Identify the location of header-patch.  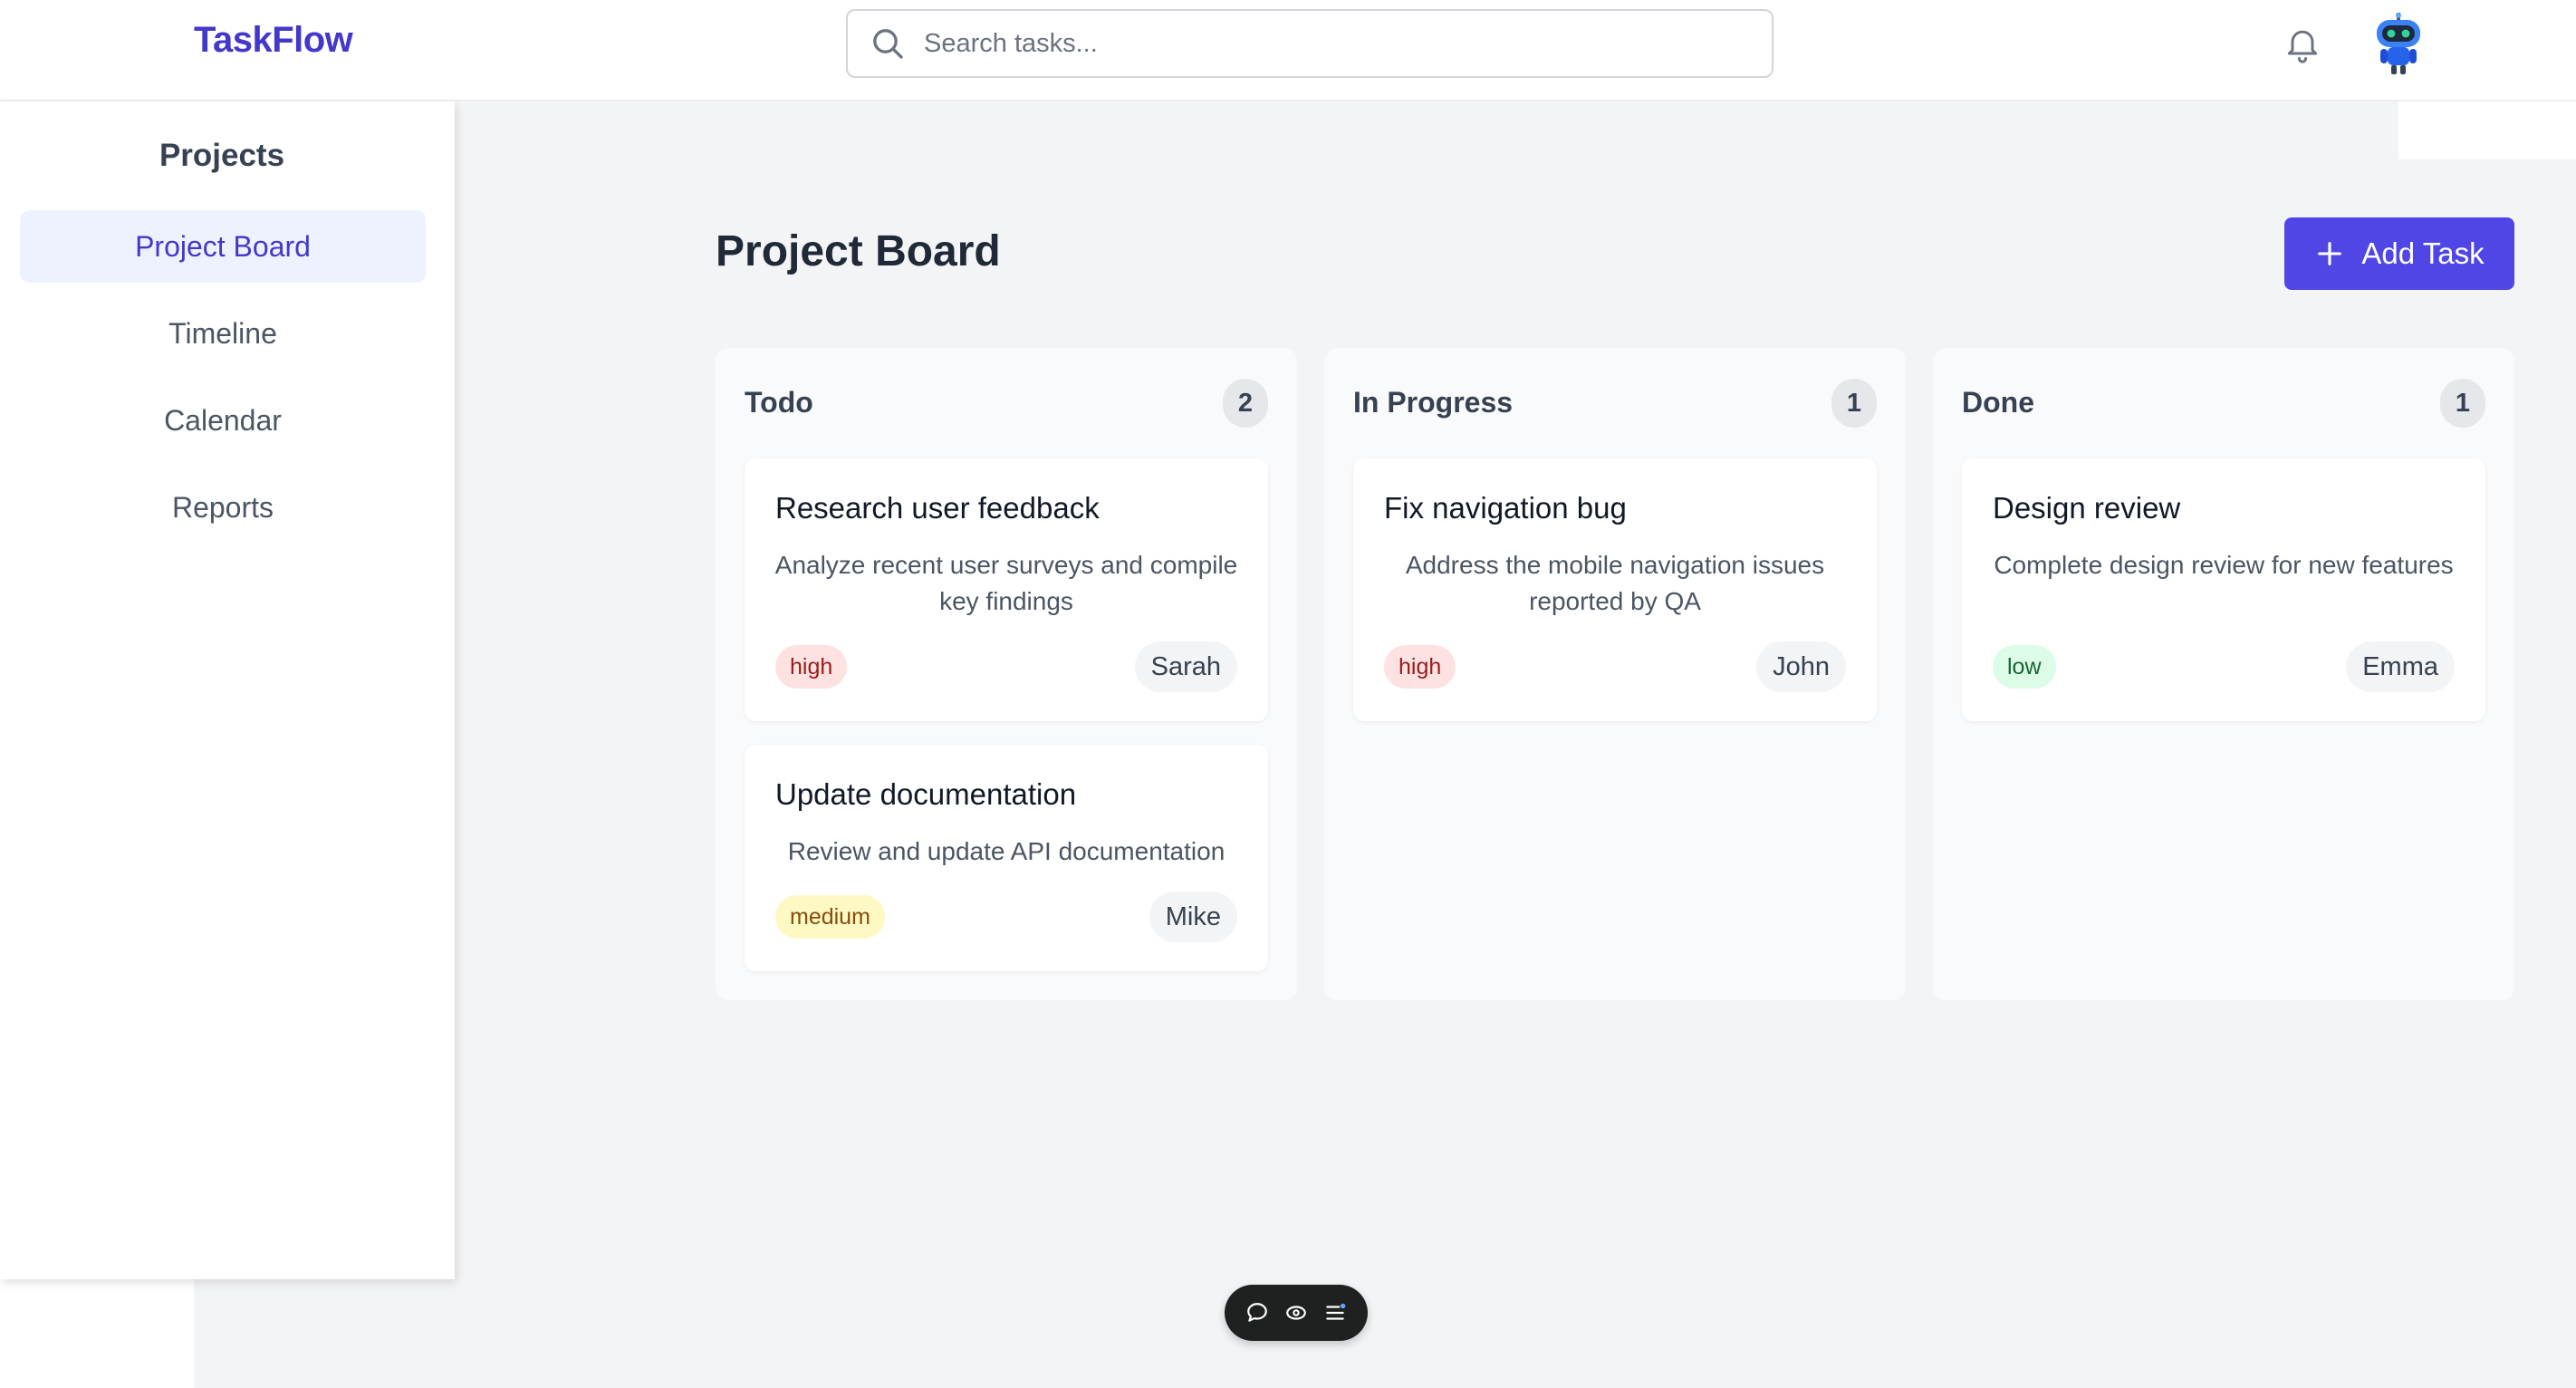
(2487, 130).